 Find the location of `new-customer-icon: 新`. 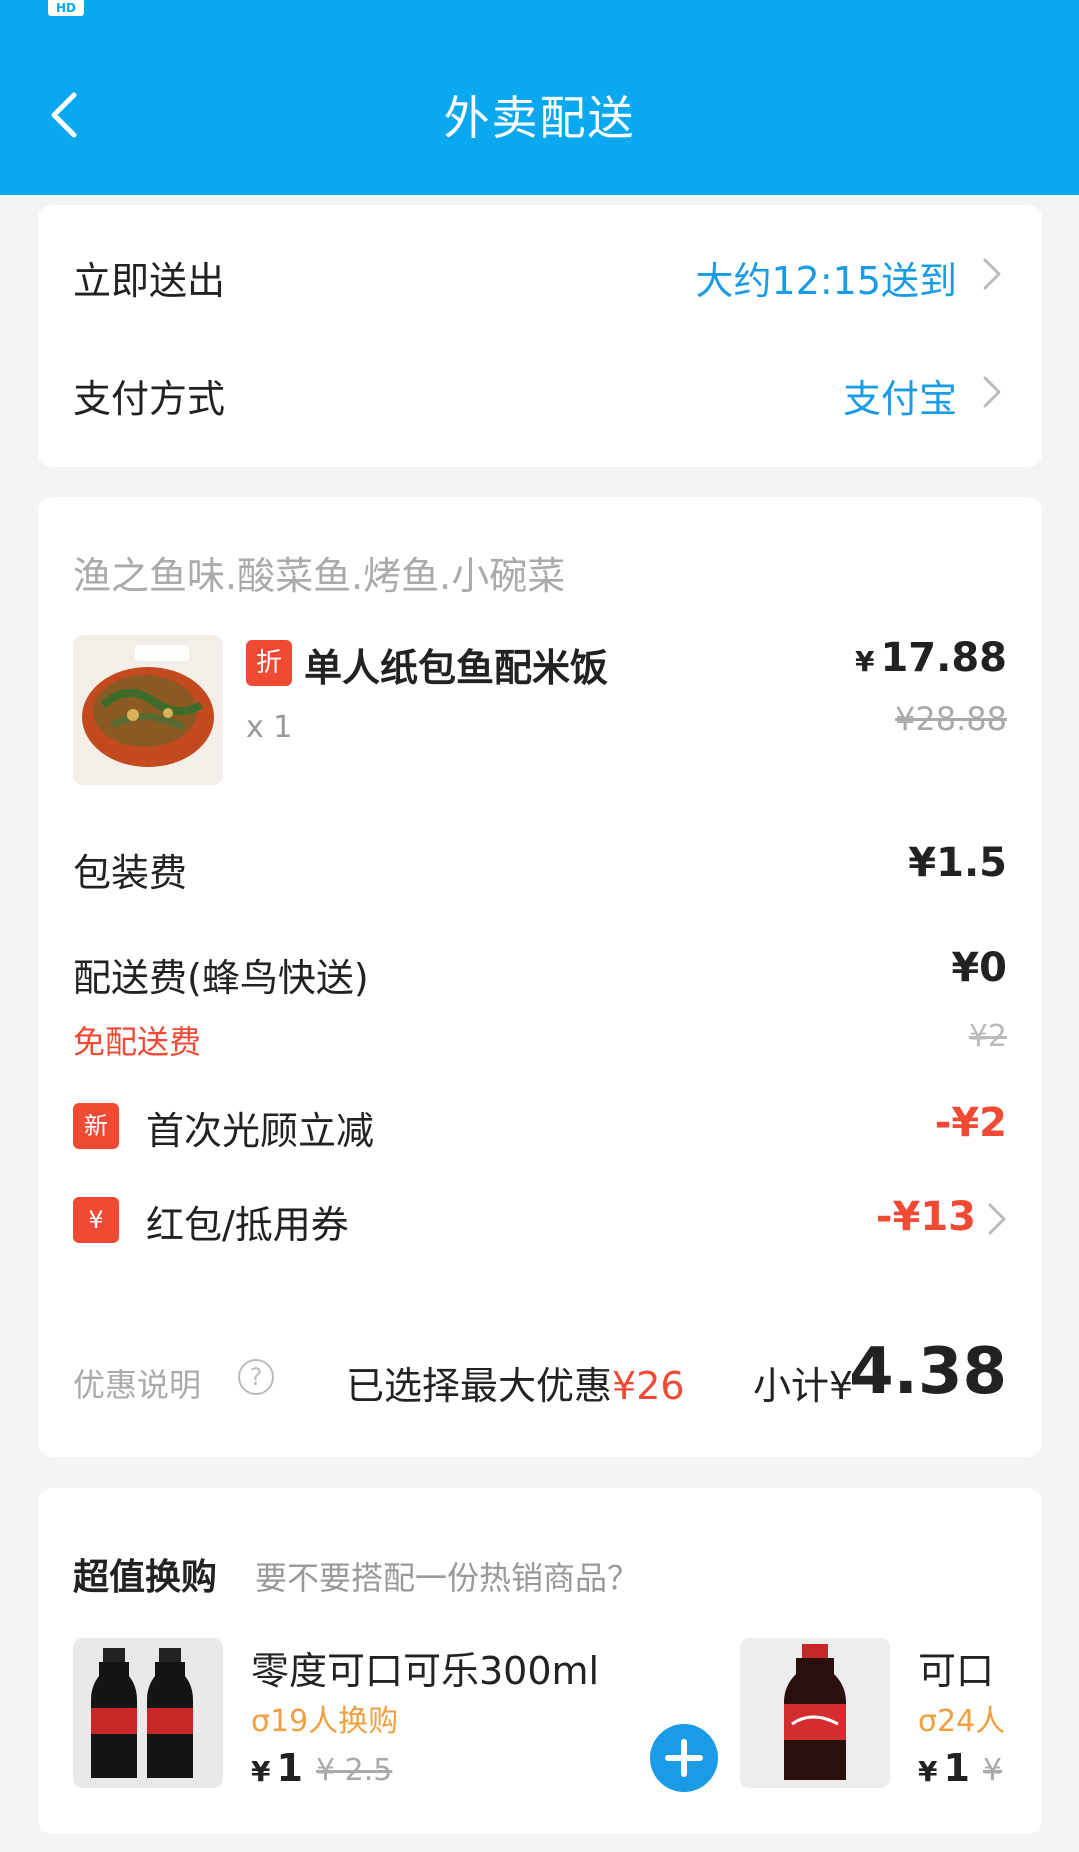

new-customer-icon: 新 is located at coordinates (96, 1126).